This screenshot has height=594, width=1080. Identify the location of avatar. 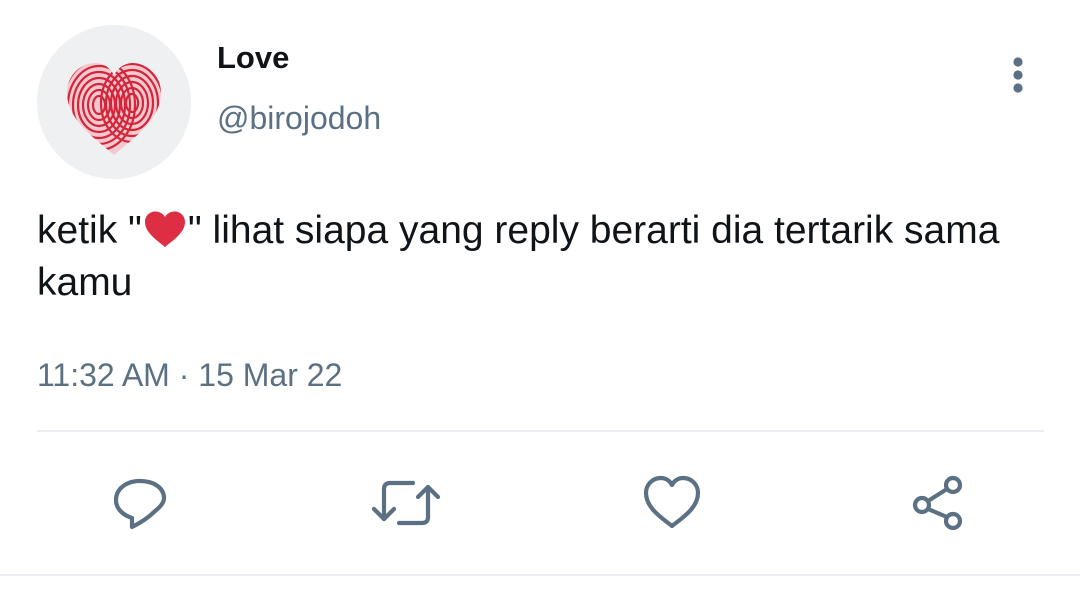
(114, 102).